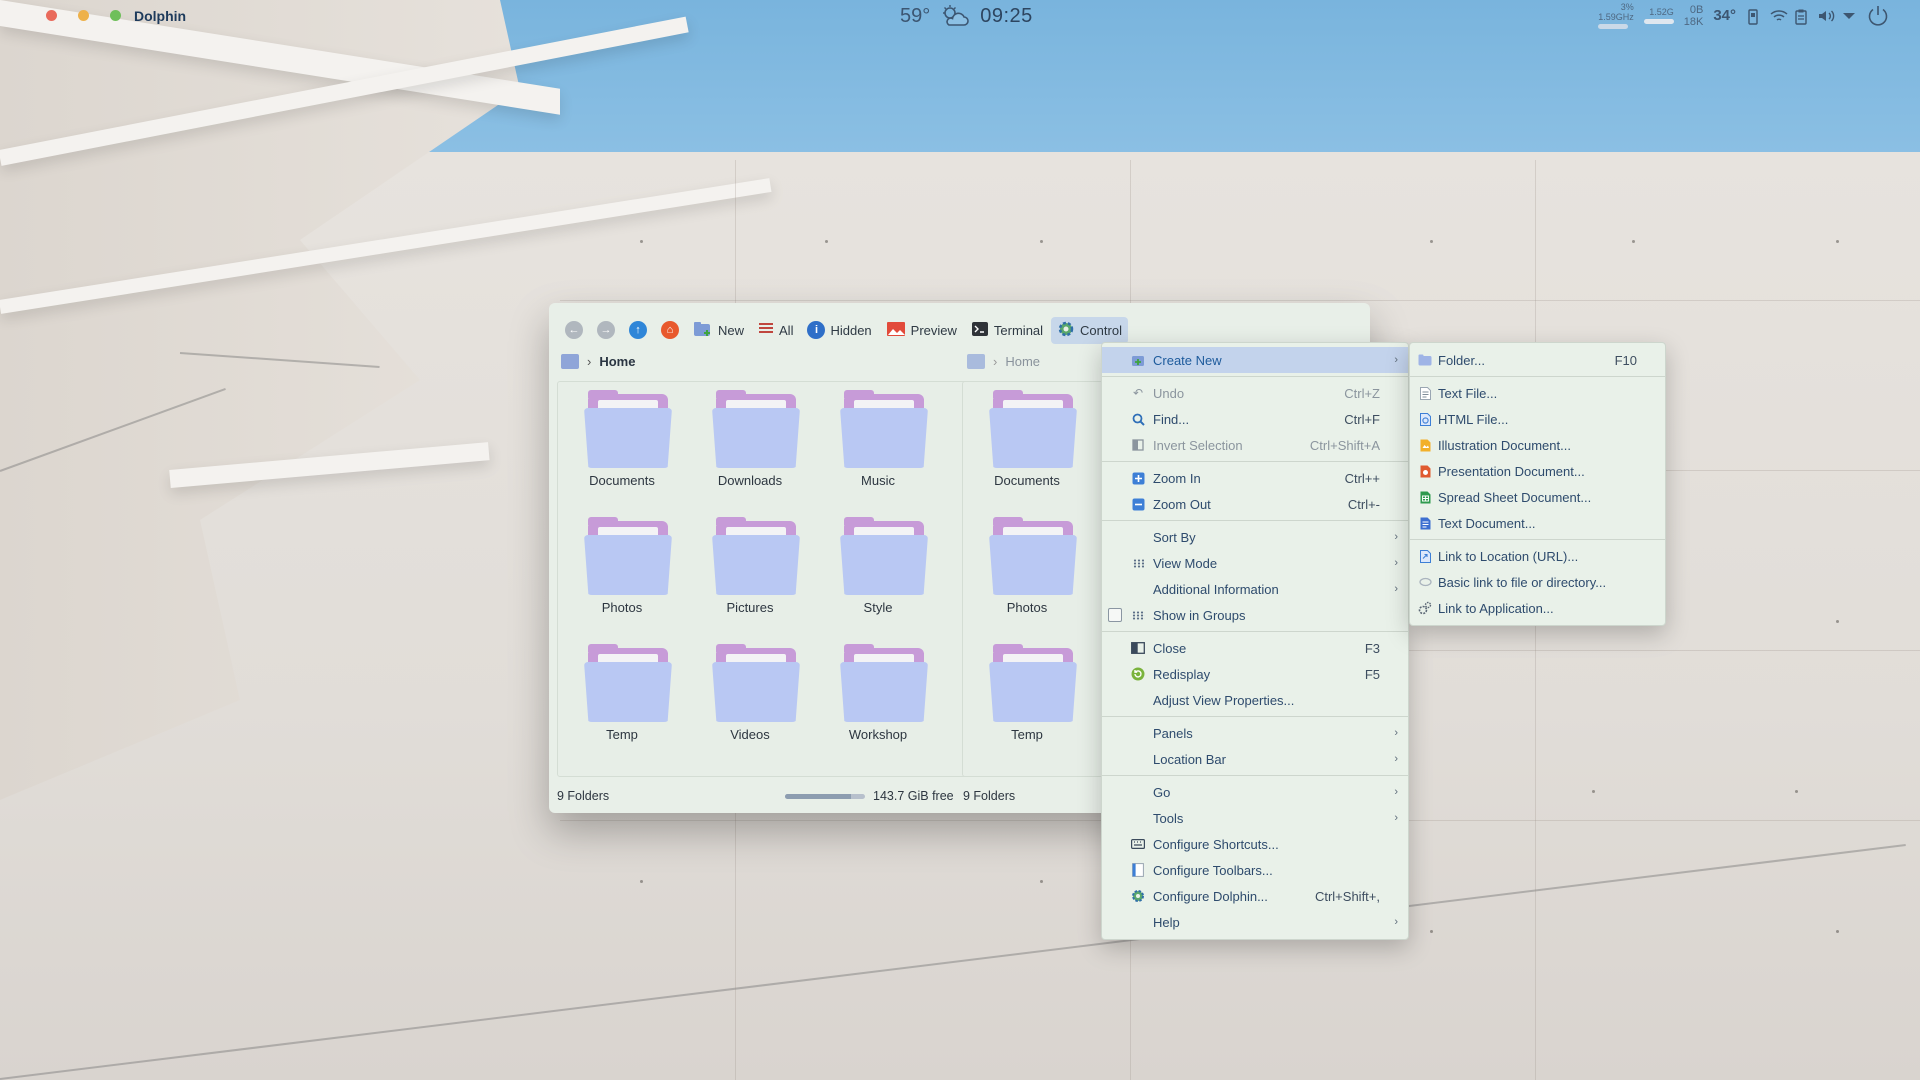  Describe the element at coordinates (1255, 674) in the screenshot. I see `menu-redisplay: Redisplay F5` at that location.